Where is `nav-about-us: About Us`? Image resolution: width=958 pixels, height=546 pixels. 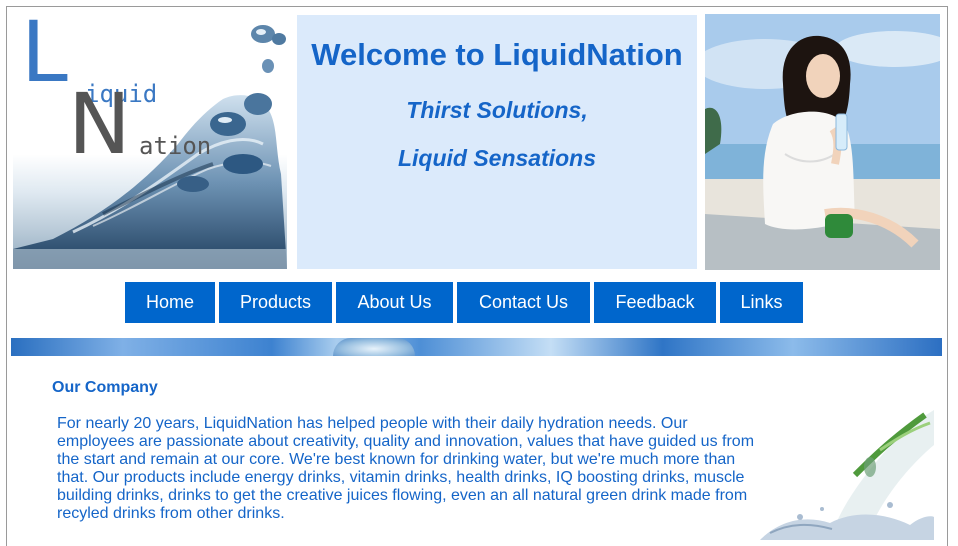
nav-about-us: About Us is located at coordinates (394, 302).